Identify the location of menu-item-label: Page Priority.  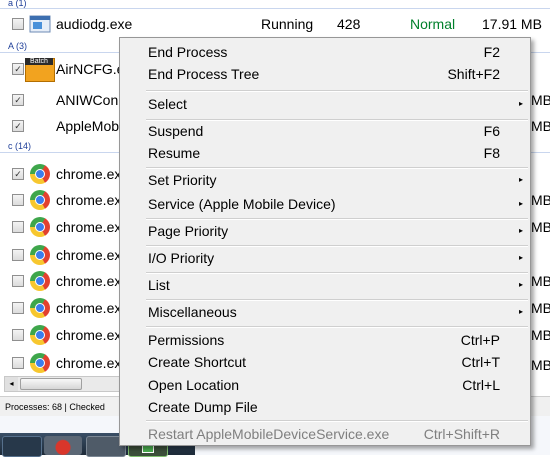
(188, 231).